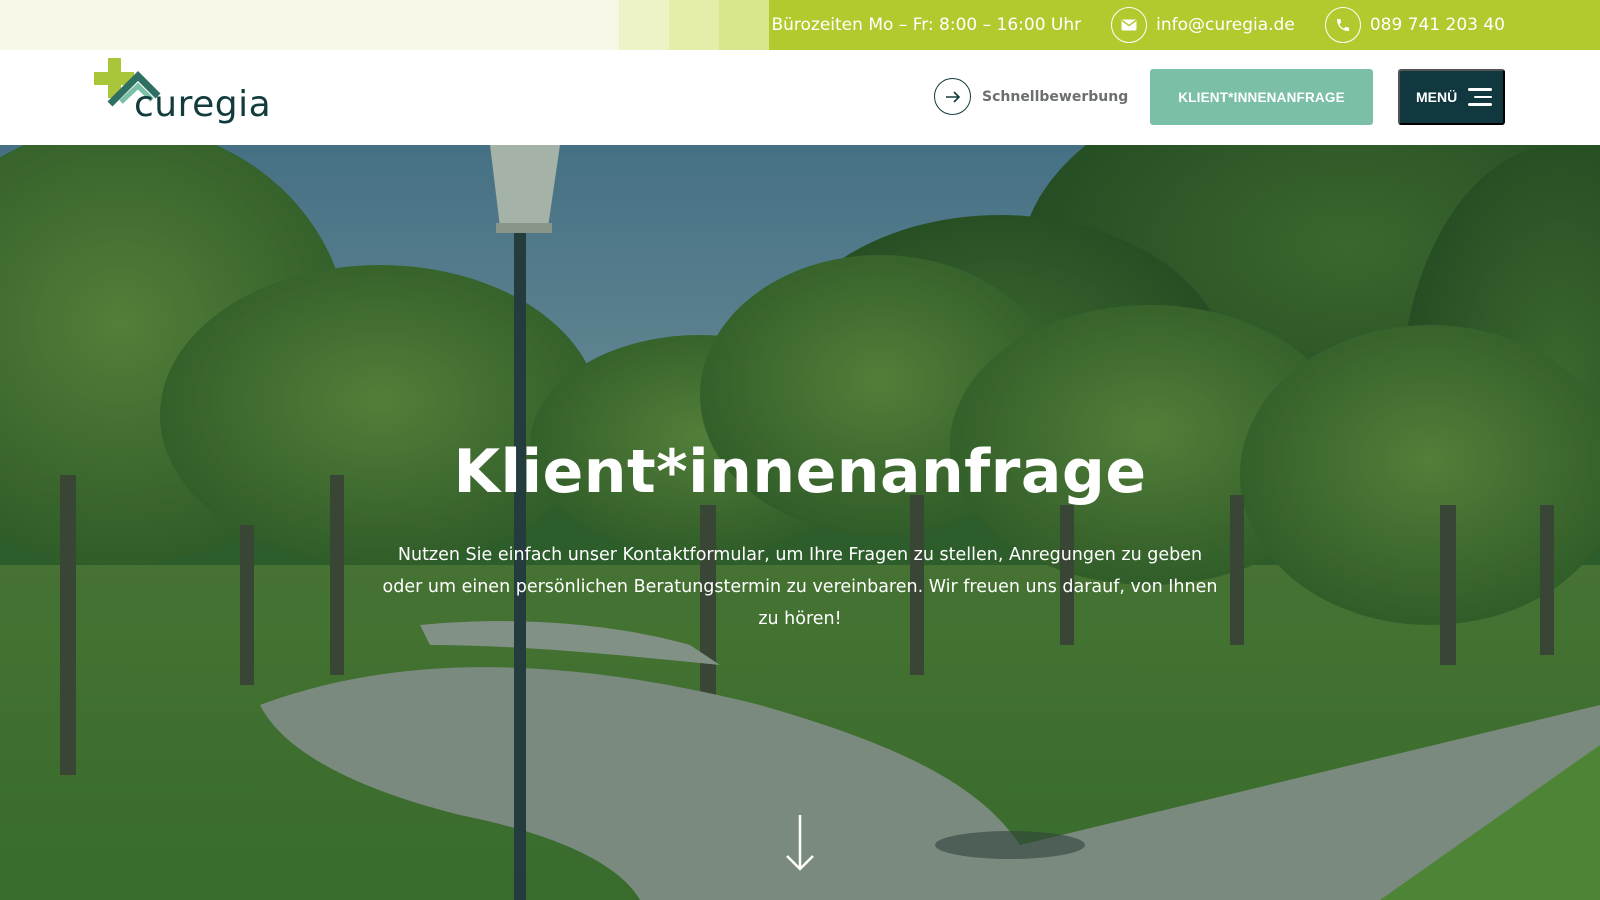 The image size is (1600, 900). What do you see at coordinates (1261, 97) in the screenshot?
I see `client-request-button: KLIENT*INNENANFRAGE` at bounding box center [1261, 97].